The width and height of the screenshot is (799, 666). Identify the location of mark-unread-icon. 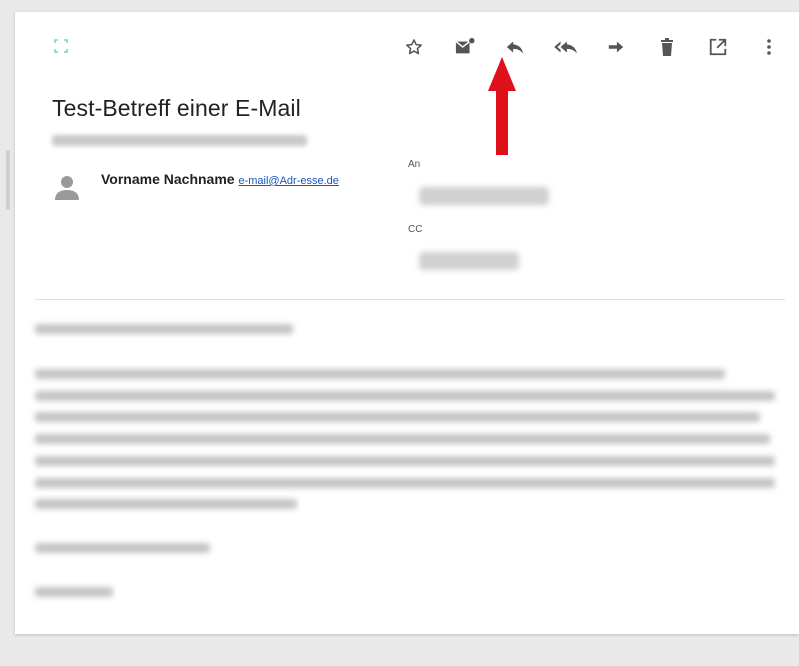
(465, 45).